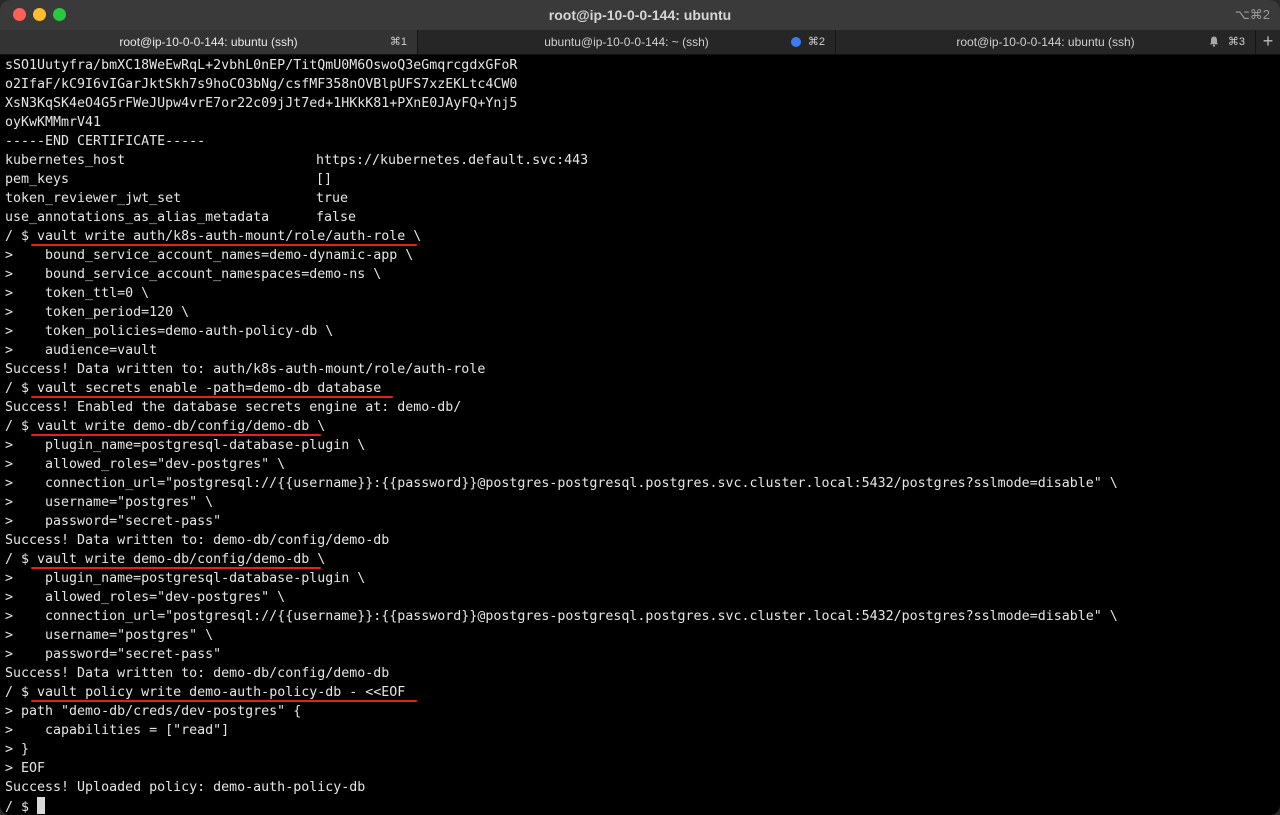  What do you see at coordinates (137, 217) in the screenshot?
I see `config-key: use_annotations_as_alias_metadata` at bounding box center [137, 217].